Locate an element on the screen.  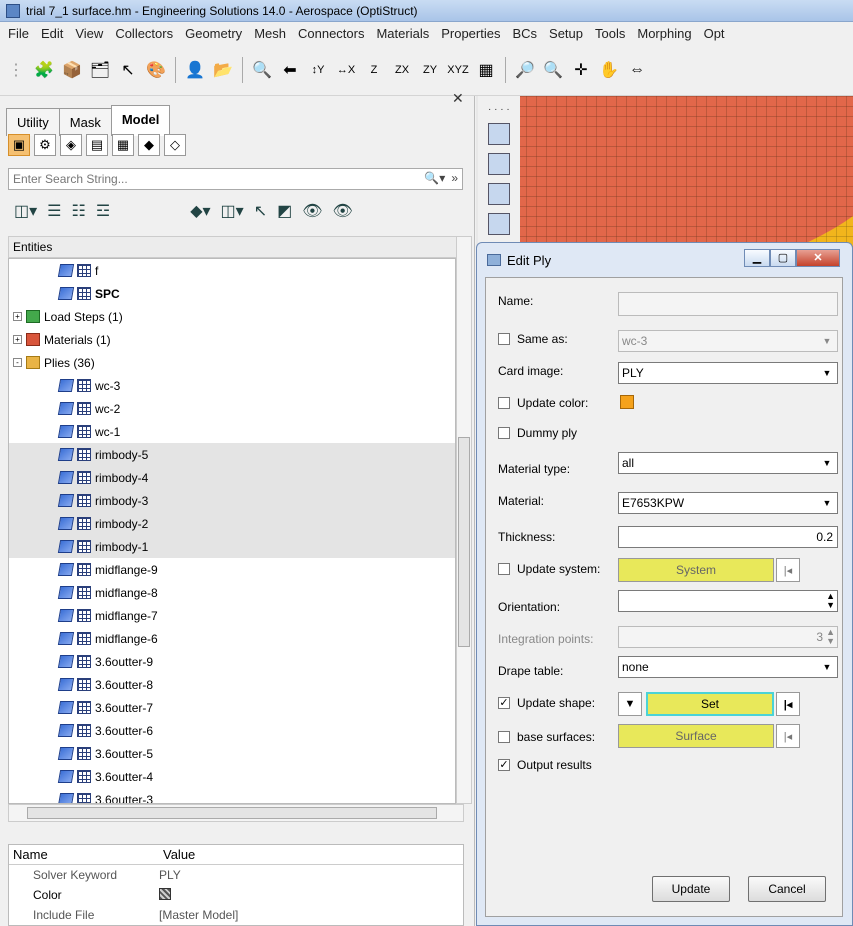
menu-item: Geometry is located at coordinates (213, 33).